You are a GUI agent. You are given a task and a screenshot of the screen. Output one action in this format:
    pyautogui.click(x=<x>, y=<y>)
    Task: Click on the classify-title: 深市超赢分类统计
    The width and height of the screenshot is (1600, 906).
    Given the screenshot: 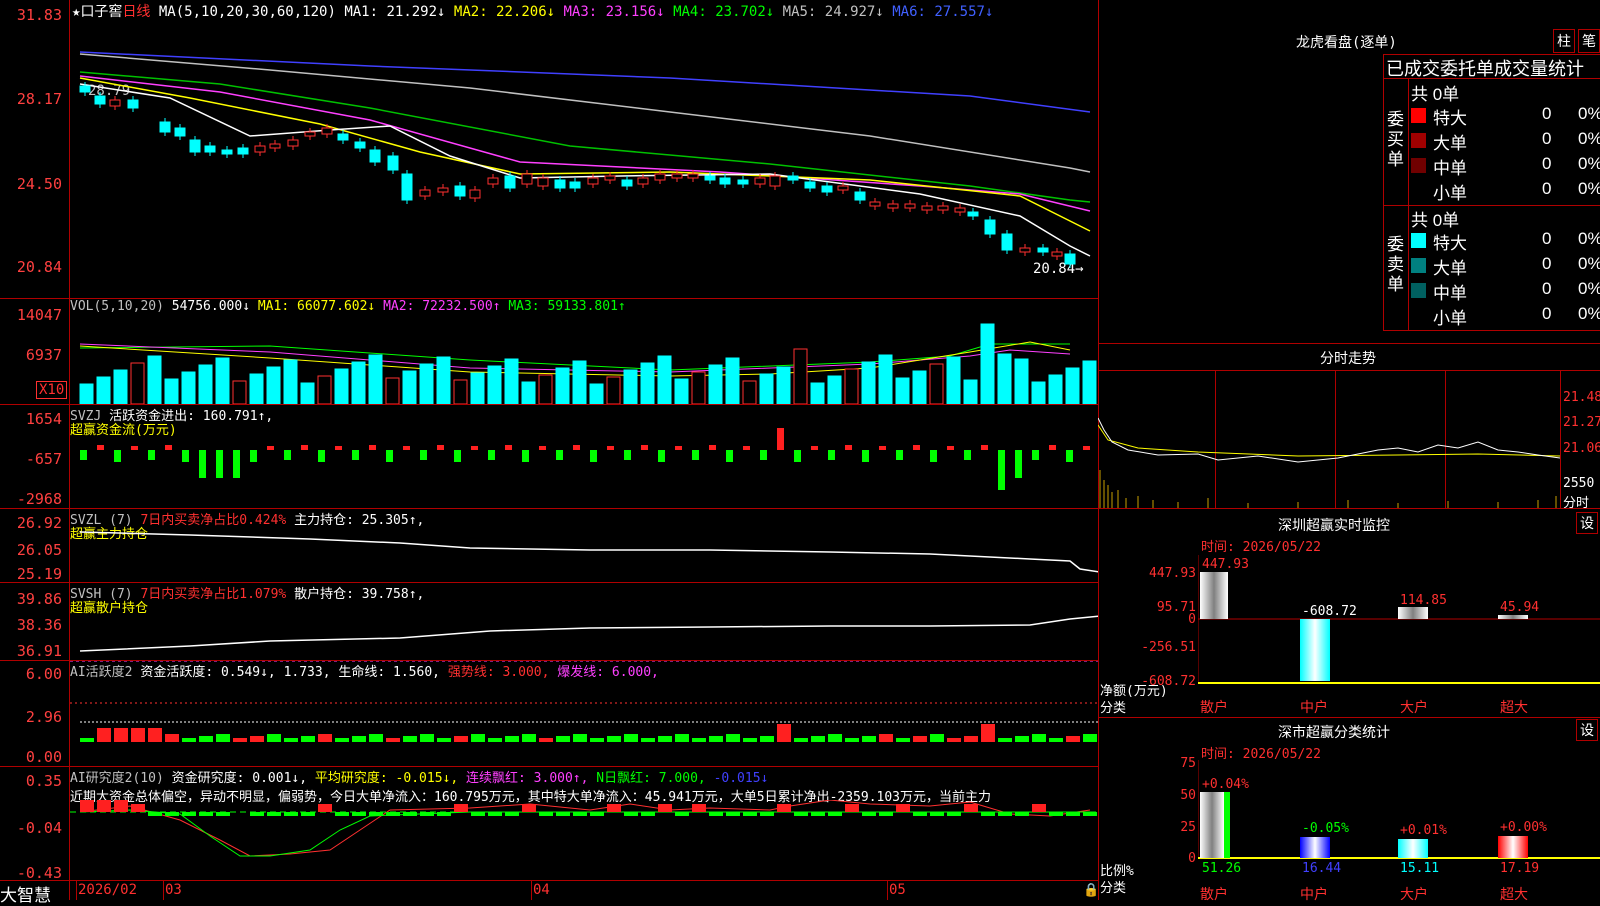 What is the action you would take?
    pyautogui.click(x=1334, y=733)
    